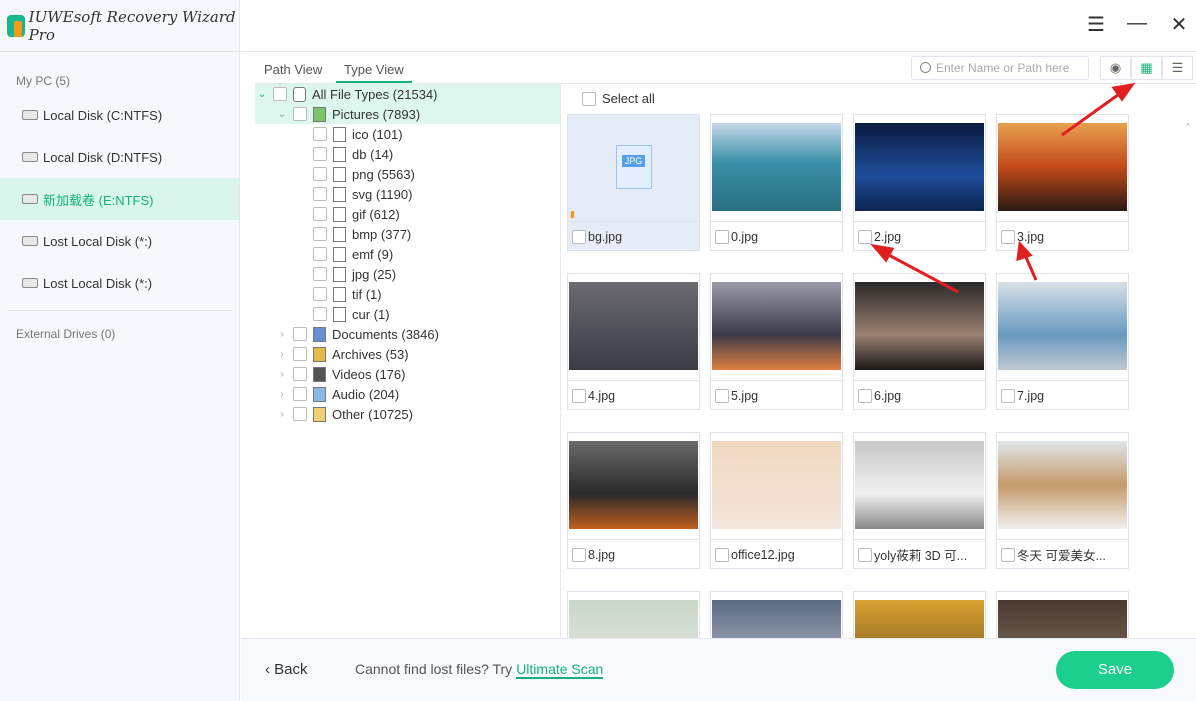  I want to click on annotation-arrows, so click(1003, 188).